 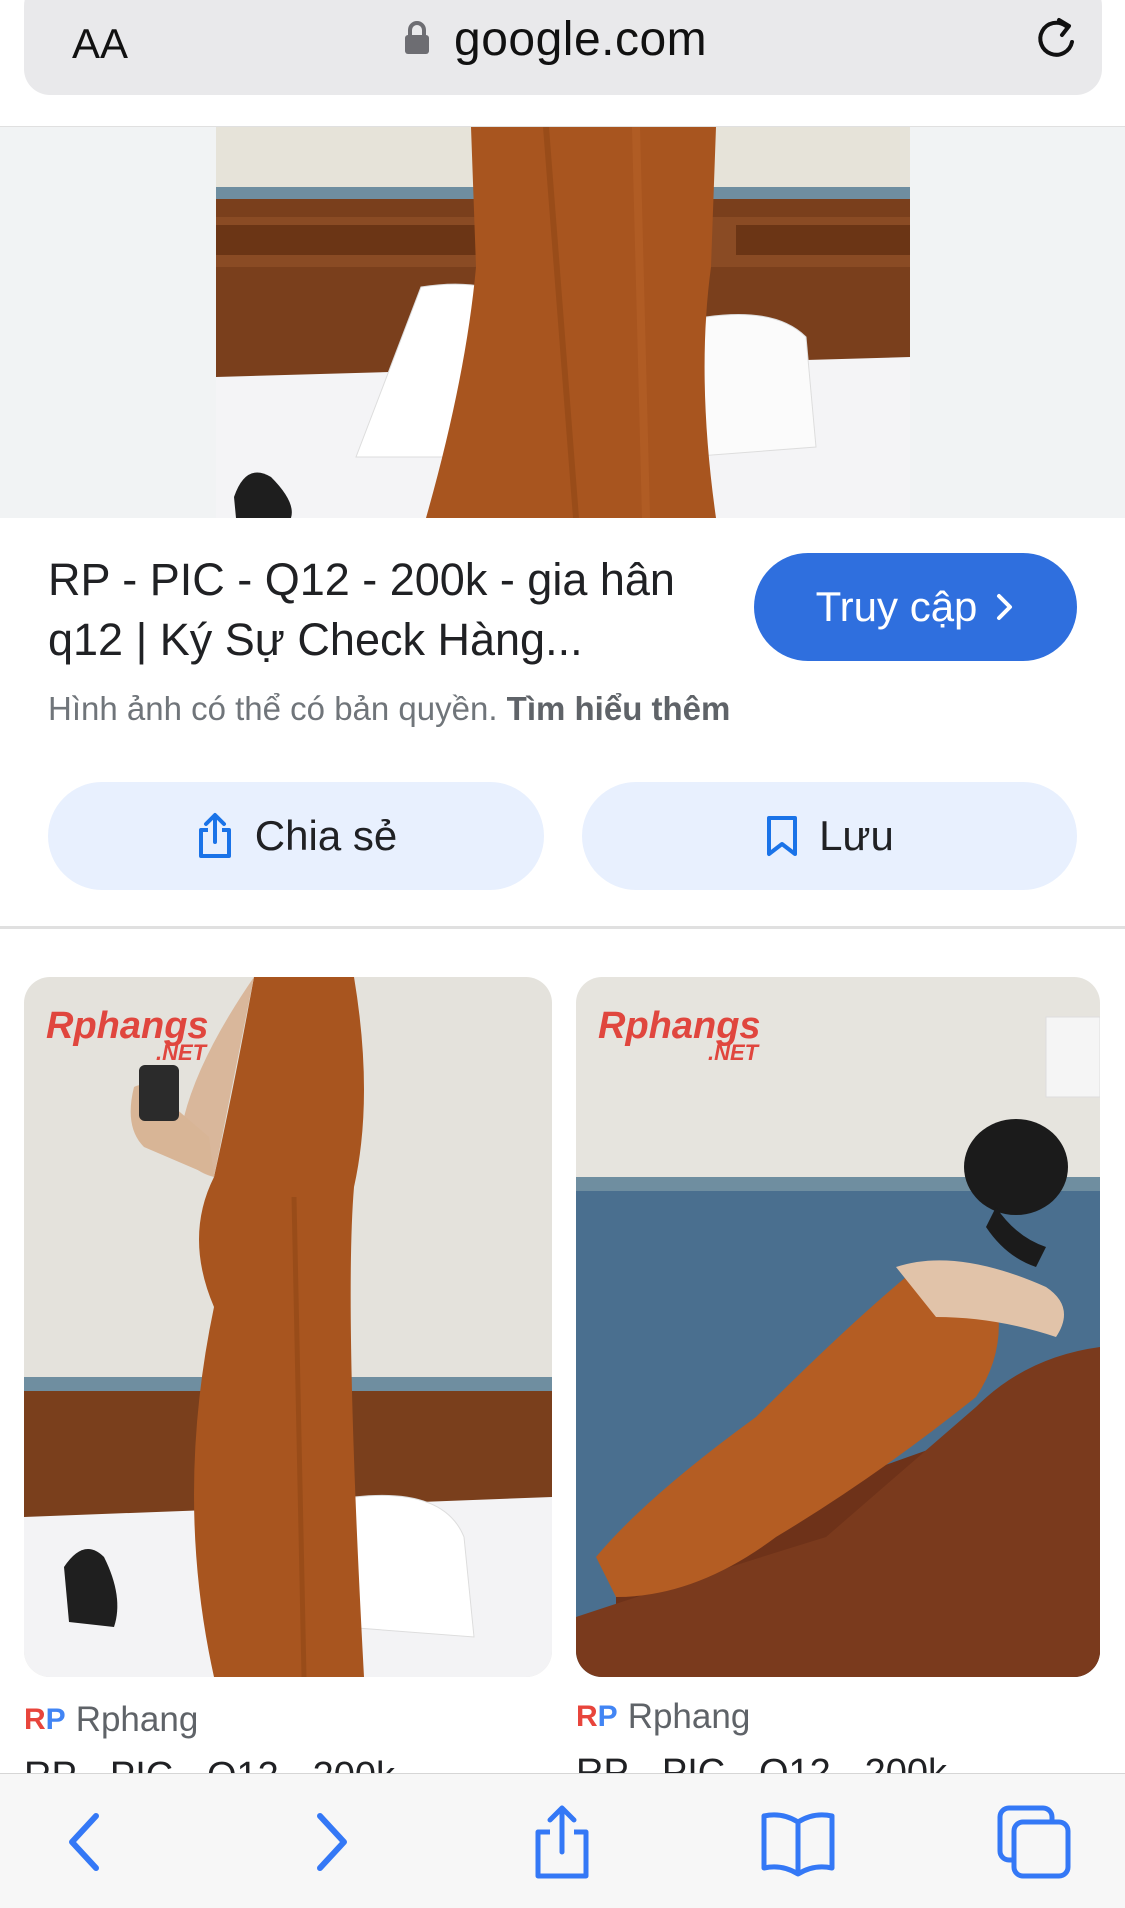 What do you see at coordinates (619, 708) in the screenshot?
I see `learn-more-link: Tìm hiểu thêm` at bounding box center [619, 708].